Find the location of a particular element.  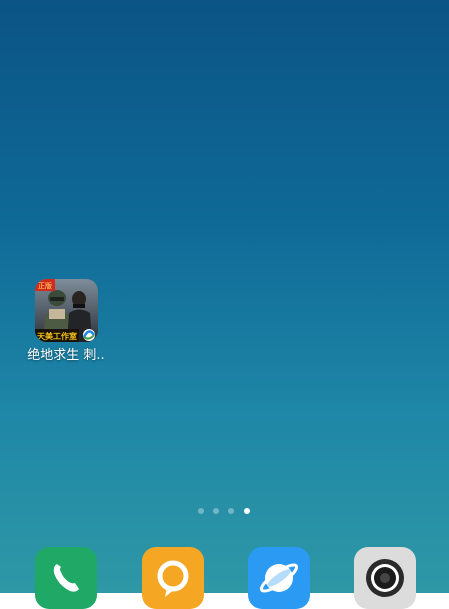

pubg-game-icon: 正版 天美工作室 is located at coordinates (66, 310).